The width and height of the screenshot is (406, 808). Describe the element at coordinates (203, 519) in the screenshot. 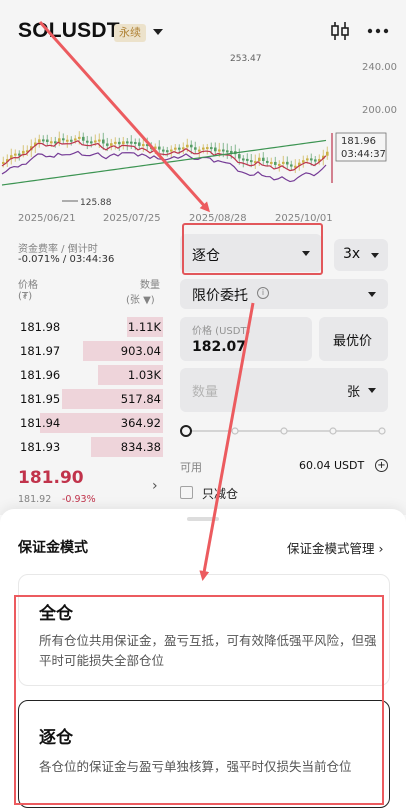

I see `sheet-drag-handle` at that location.